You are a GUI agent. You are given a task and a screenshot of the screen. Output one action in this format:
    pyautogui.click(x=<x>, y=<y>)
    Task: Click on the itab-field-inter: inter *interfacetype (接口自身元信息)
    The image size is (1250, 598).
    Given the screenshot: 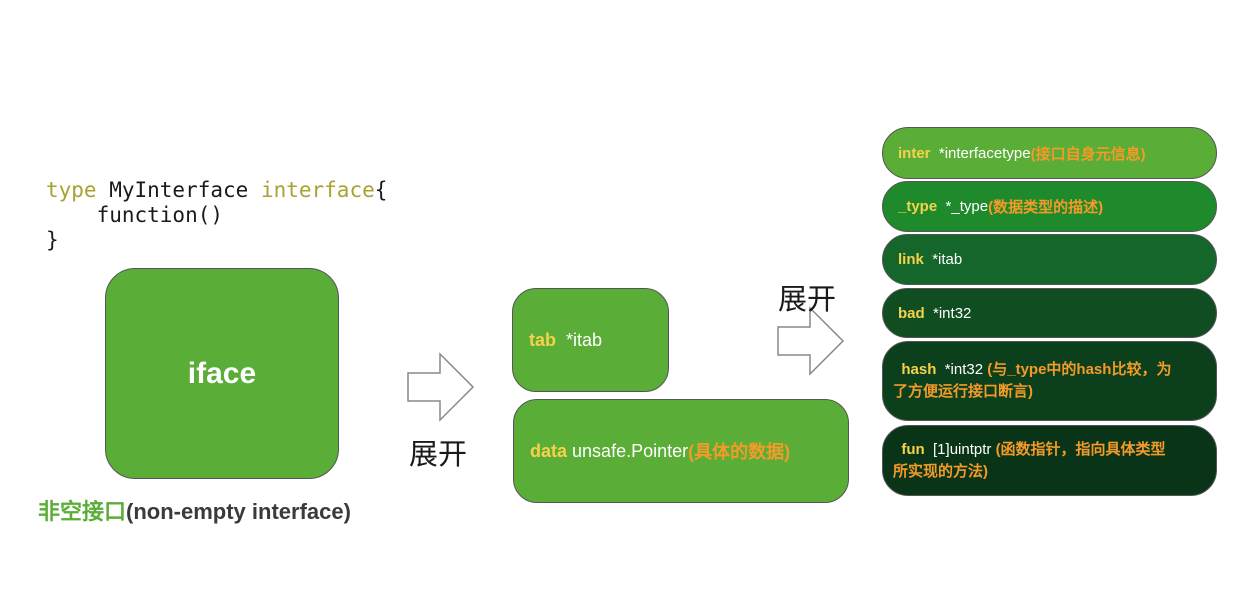 What is the action you would take?
    pyautogui.click(x=1049, y=153)
    